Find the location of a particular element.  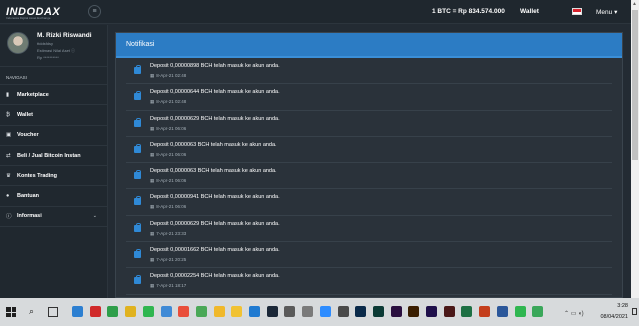

notification-date-value: 7-Apr-21 18:17 is located at coordinates (171, 286).